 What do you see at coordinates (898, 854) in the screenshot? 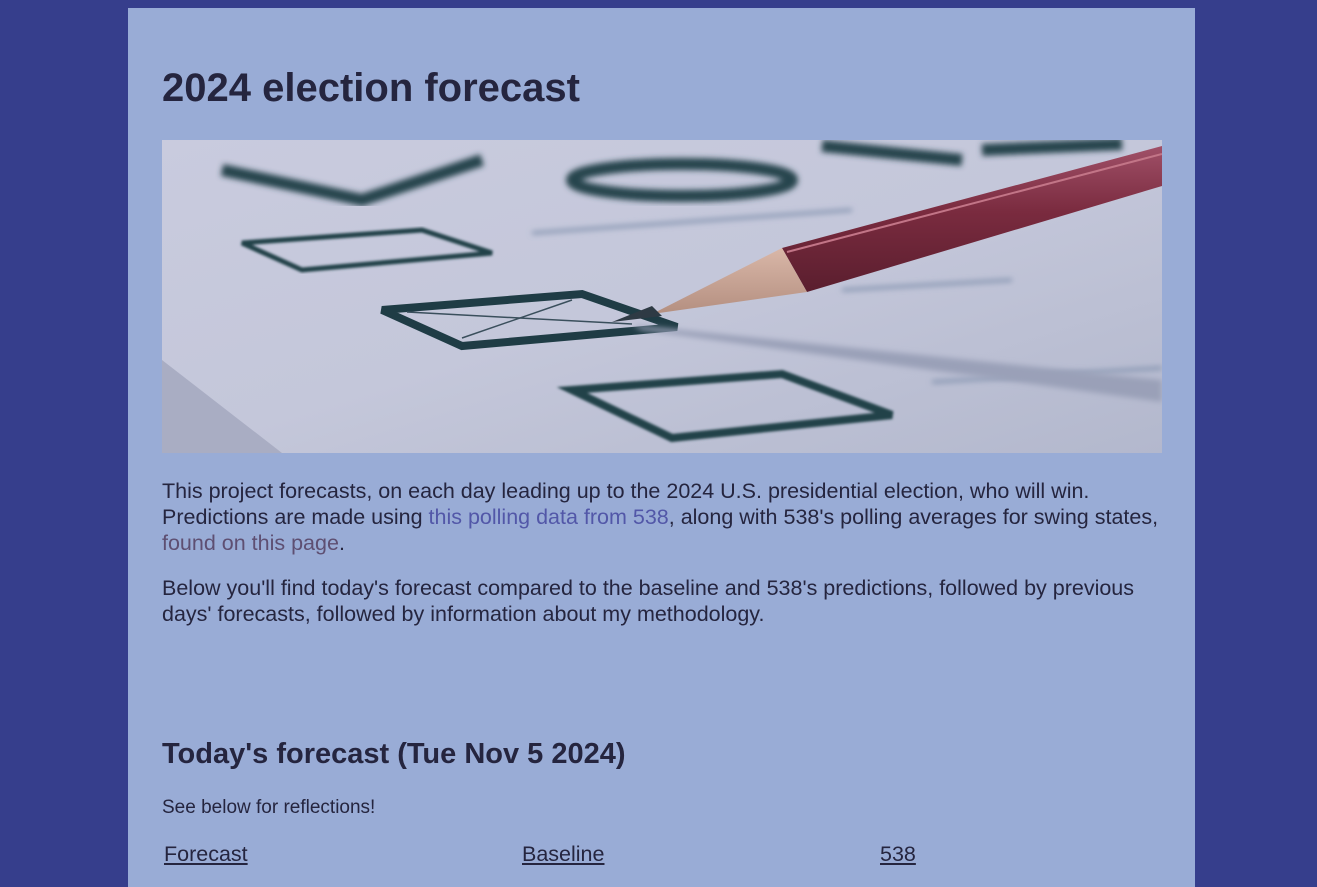
I see `tab-538: 538` at bounding box center [898, 854].